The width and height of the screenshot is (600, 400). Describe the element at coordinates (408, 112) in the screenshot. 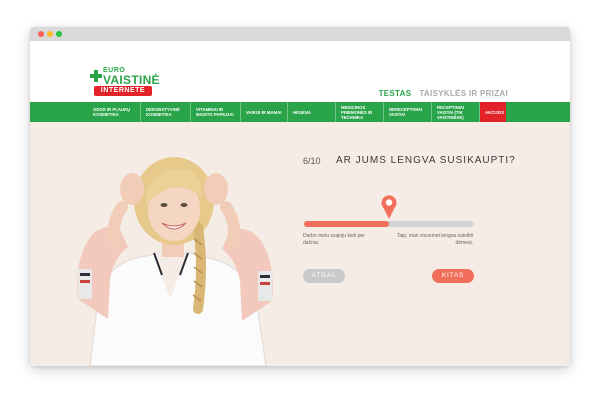

I see `menu-item-nereceptiniai-vaistai: NERECEPTINIAI VAISTAI` at that location.